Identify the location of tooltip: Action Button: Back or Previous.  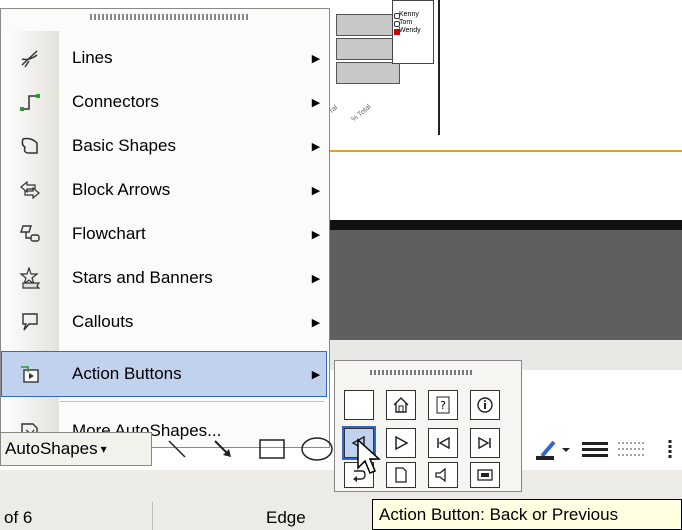
(527, 514).